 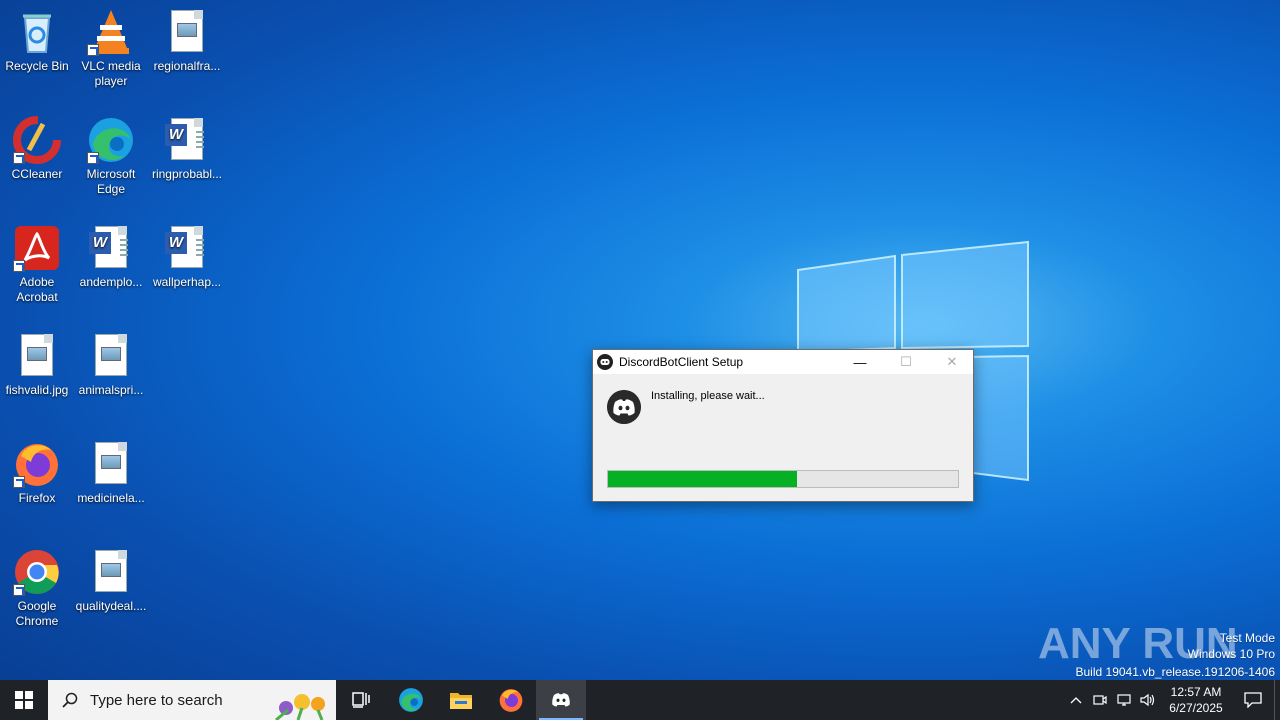 I want to click on desktop-icon-label: Recycle Bin, so click(x=37, y=66).